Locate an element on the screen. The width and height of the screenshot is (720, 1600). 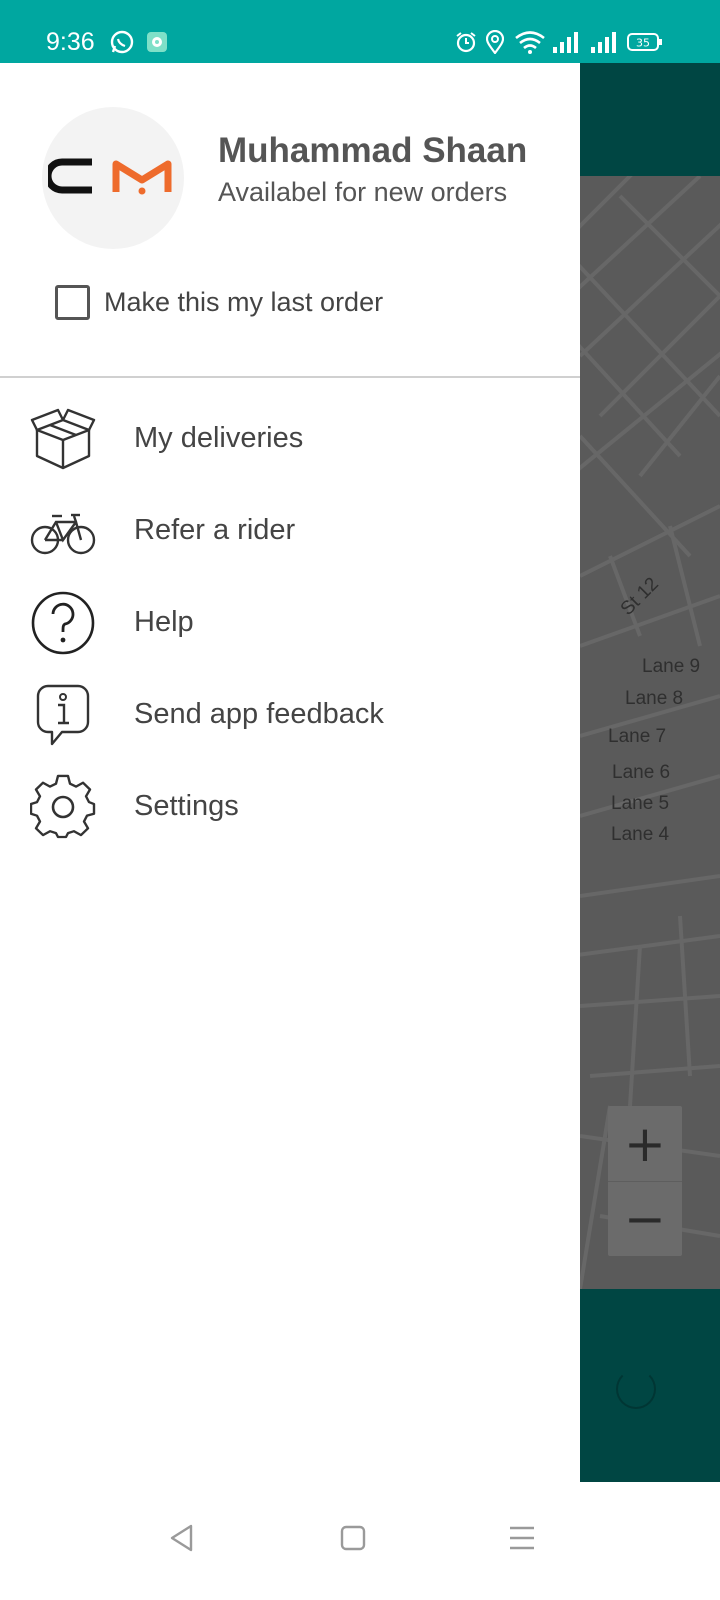
question-icon is located at coordinates (63, 623).